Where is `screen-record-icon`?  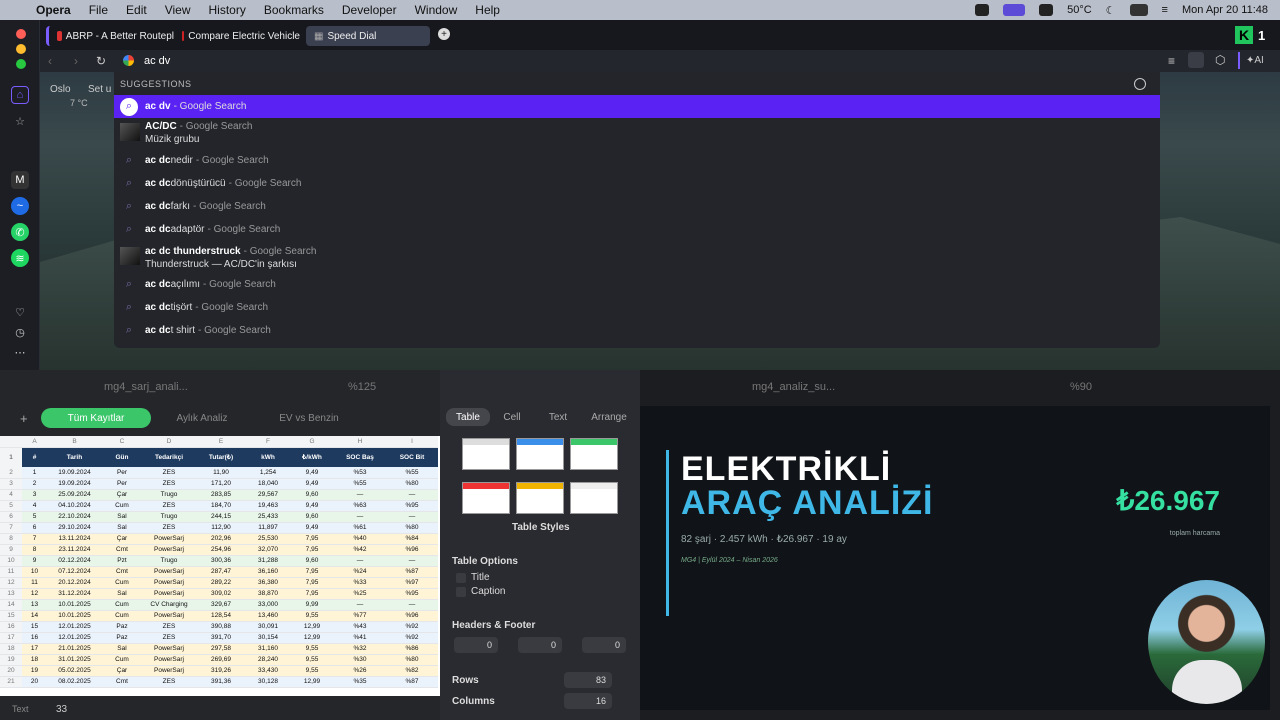
screen-record-icon is located at coordinates (982, 10).